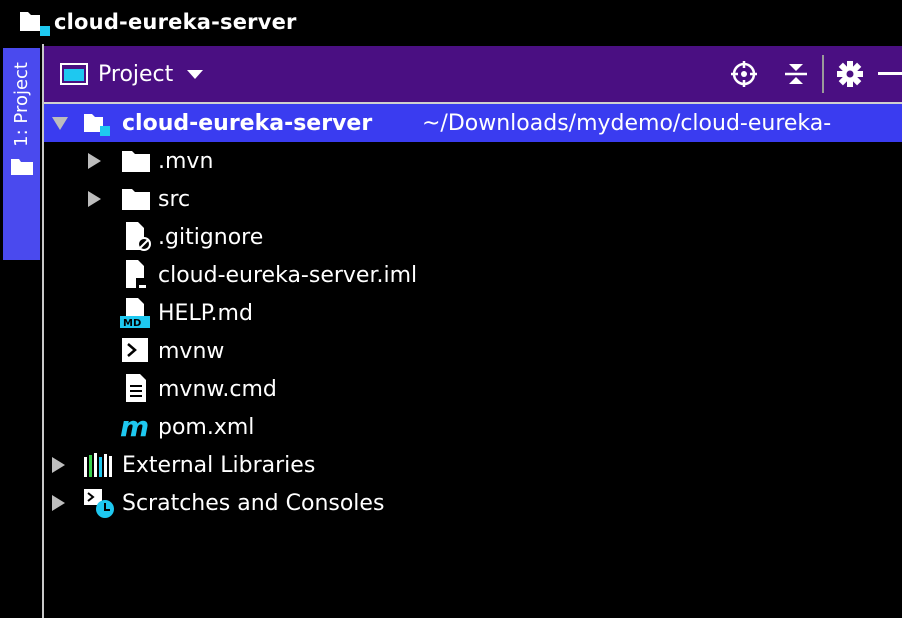 The image size is (902, 618). I want to click on project-tool-tab: 1: Project, so click(21, 154).